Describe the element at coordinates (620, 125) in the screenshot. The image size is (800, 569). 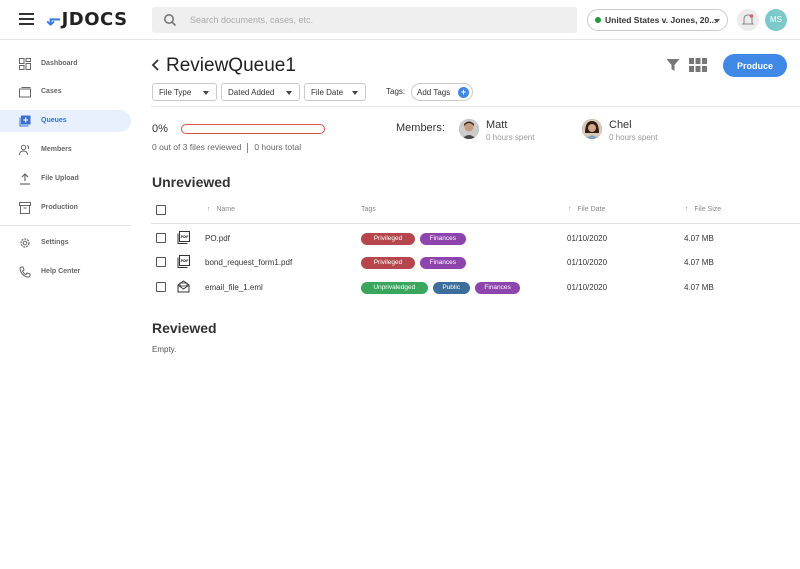
I see `member-name: Chel` at that location.